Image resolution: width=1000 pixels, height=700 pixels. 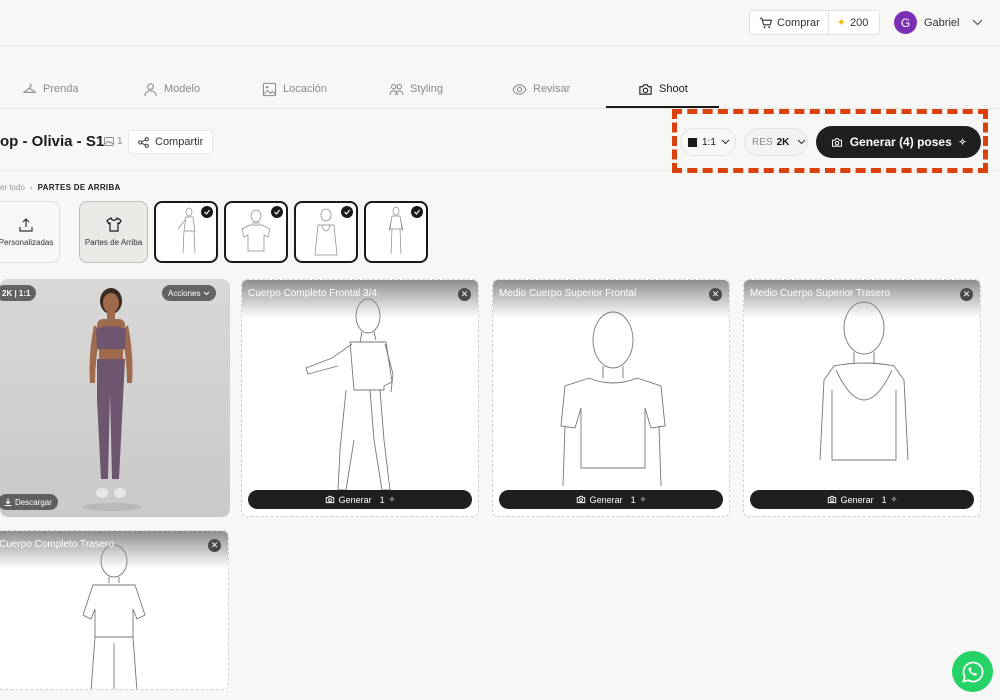 What do you see at coordinates (184, 293) in the screenshot?
I see `actions-label: Acciones` at bounding box center [184, 293].